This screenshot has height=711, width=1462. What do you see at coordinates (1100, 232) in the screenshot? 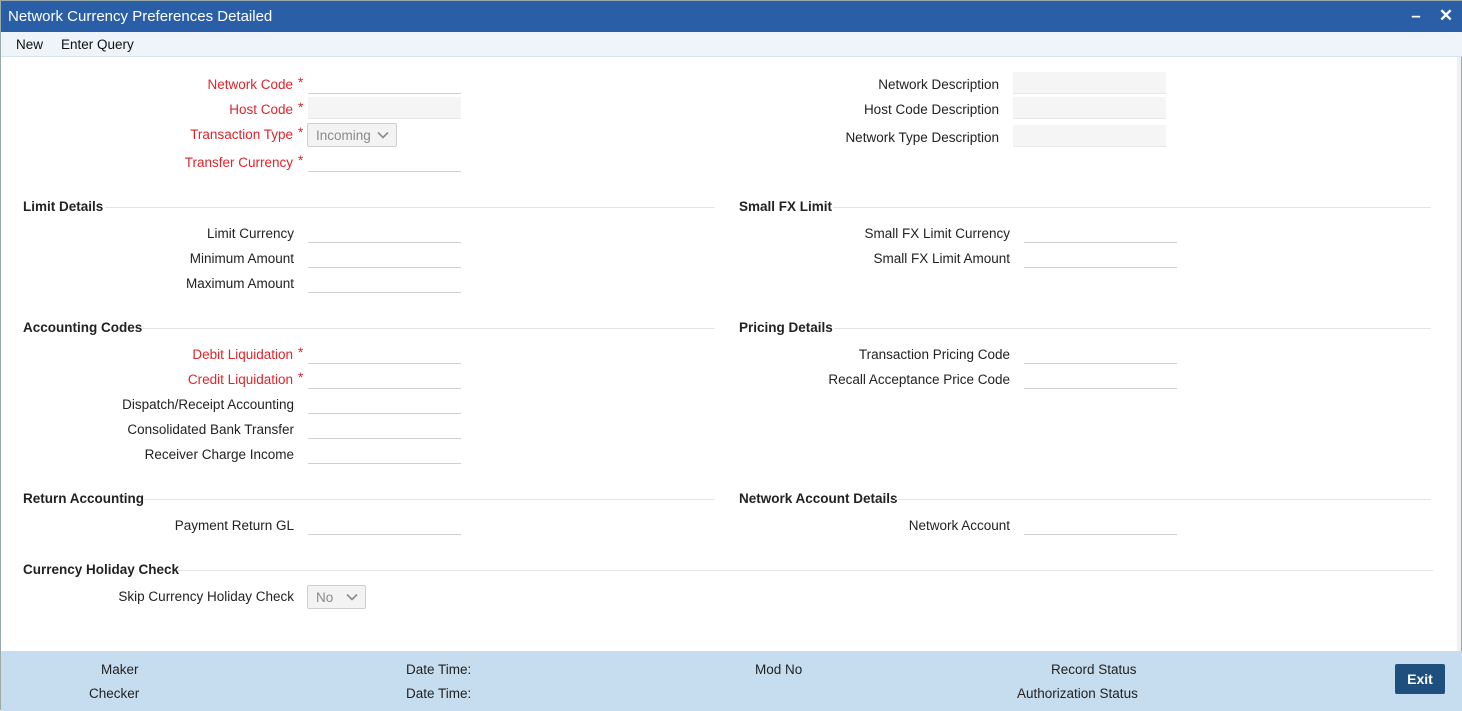
I see `small-fx-limit-currency-input` at bounding box center [1100, 232].